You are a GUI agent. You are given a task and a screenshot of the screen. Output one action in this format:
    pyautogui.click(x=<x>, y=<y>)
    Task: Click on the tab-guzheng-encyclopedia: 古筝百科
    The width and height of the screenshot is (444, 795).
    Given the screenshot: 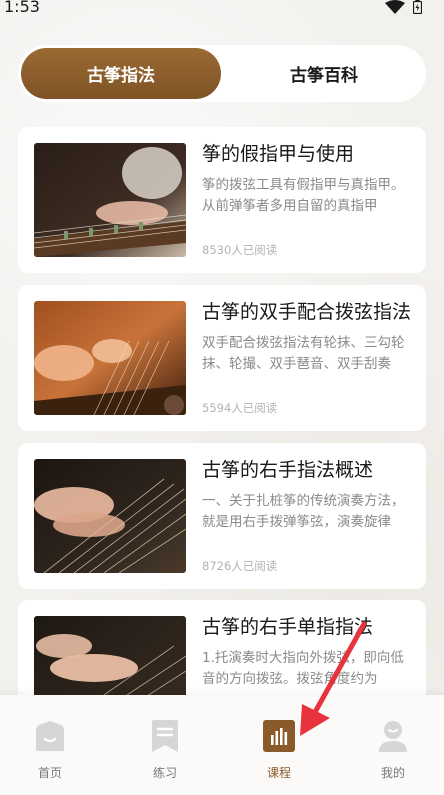 What is the action you would take?
    pyautogui.click(x=324, y=73)
    